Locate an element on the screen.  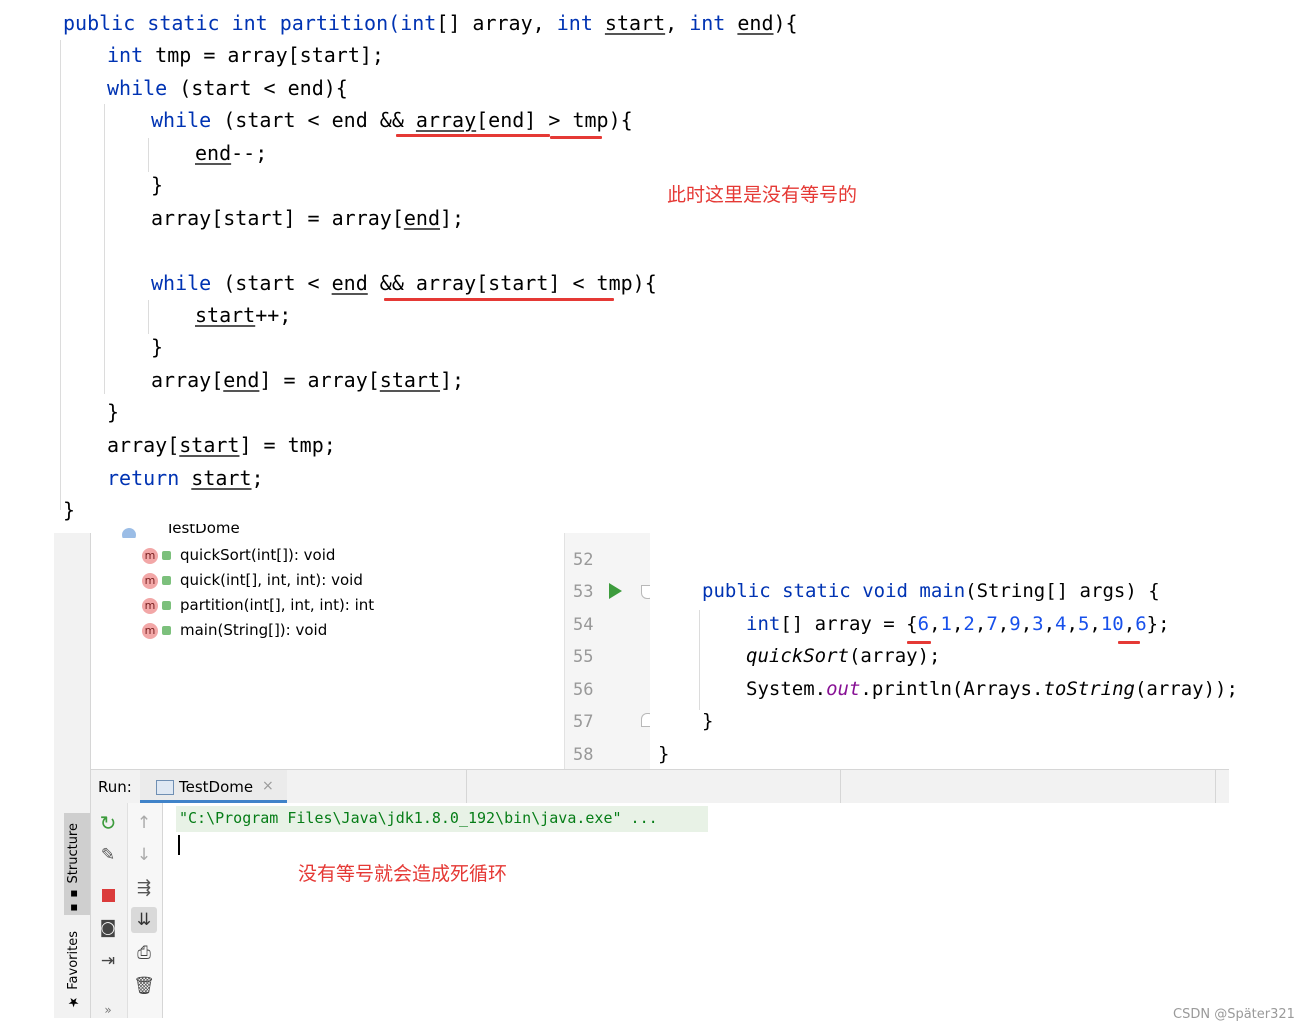
structure-root-node: TestDome is located at coordinates (192, 531).